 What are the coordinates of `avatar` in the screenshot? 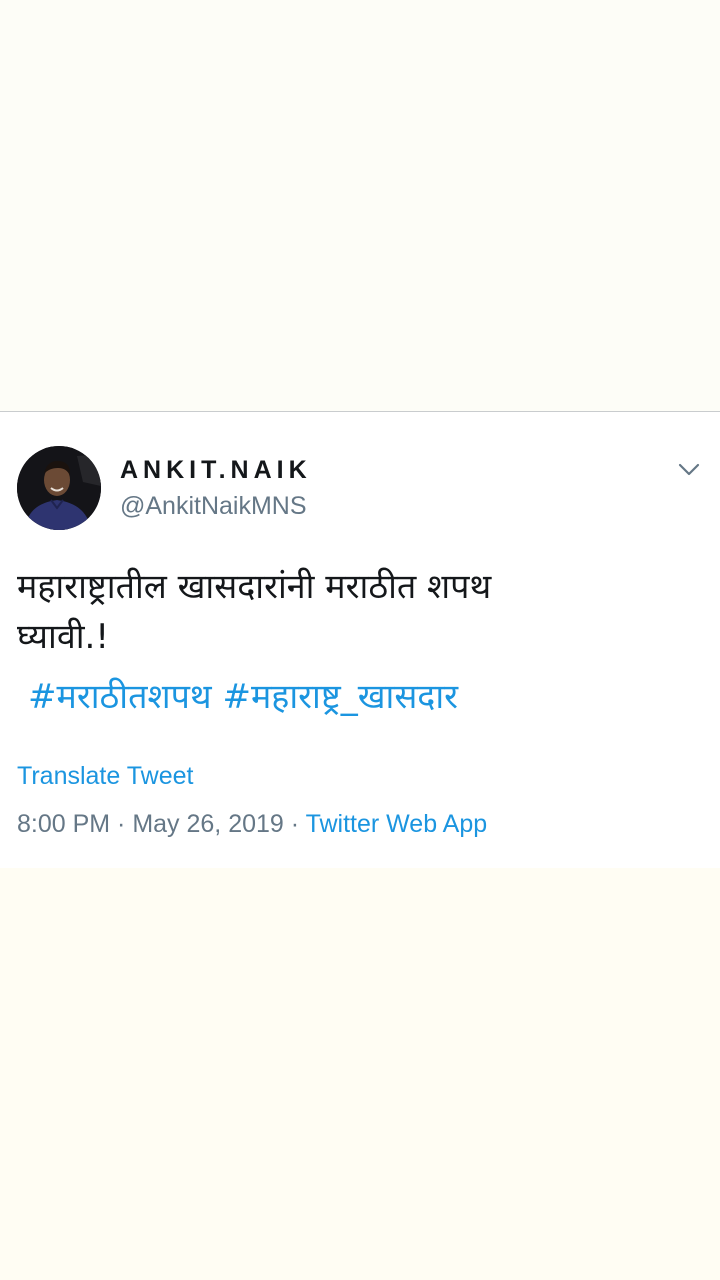 It's located at (59, 488).